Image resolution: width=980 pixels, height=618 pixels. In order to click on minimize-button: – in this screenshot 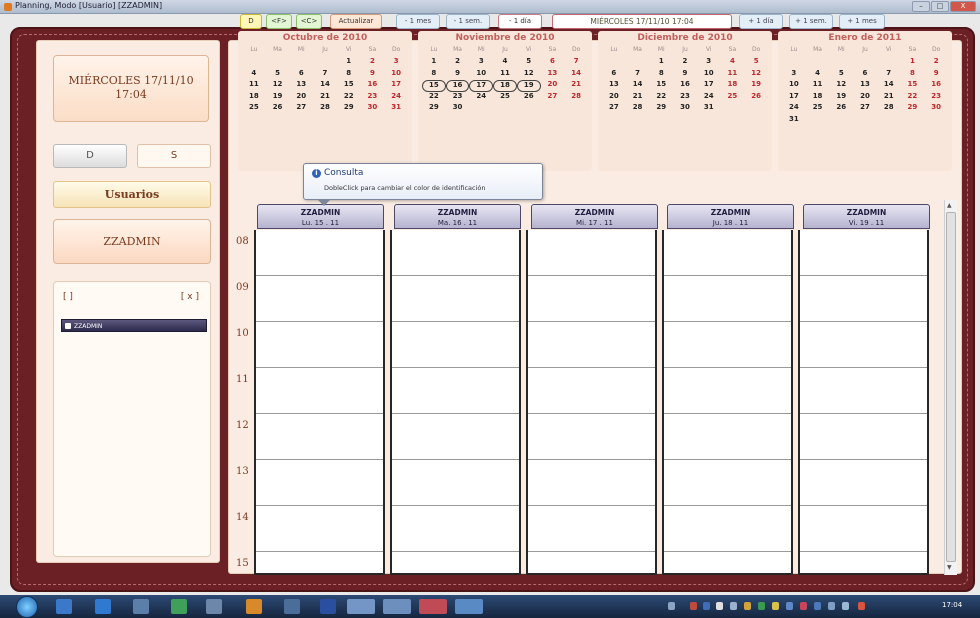, I will do `click(921, 6)`.